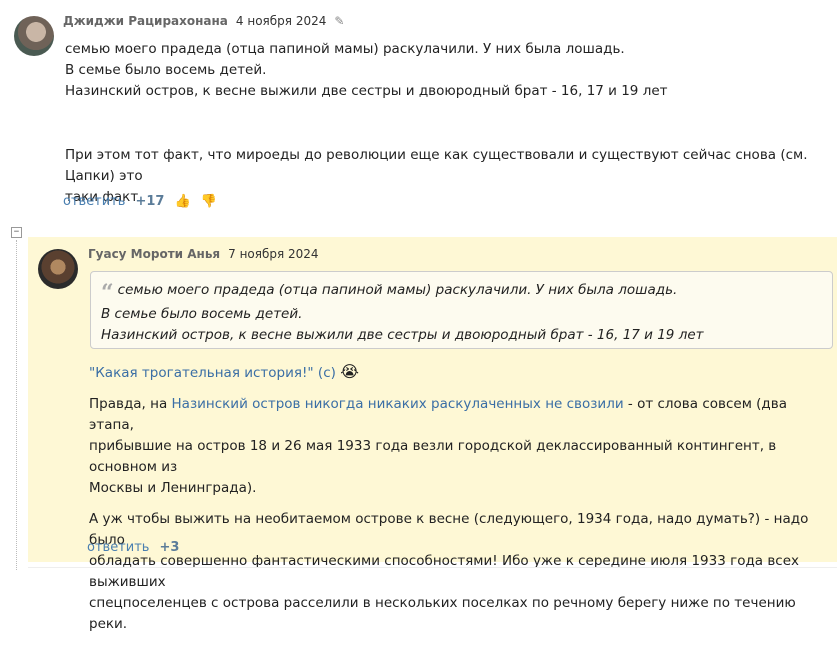  I want to click on comment-actions: ответить +17 👍 👎, so click(140, 201).